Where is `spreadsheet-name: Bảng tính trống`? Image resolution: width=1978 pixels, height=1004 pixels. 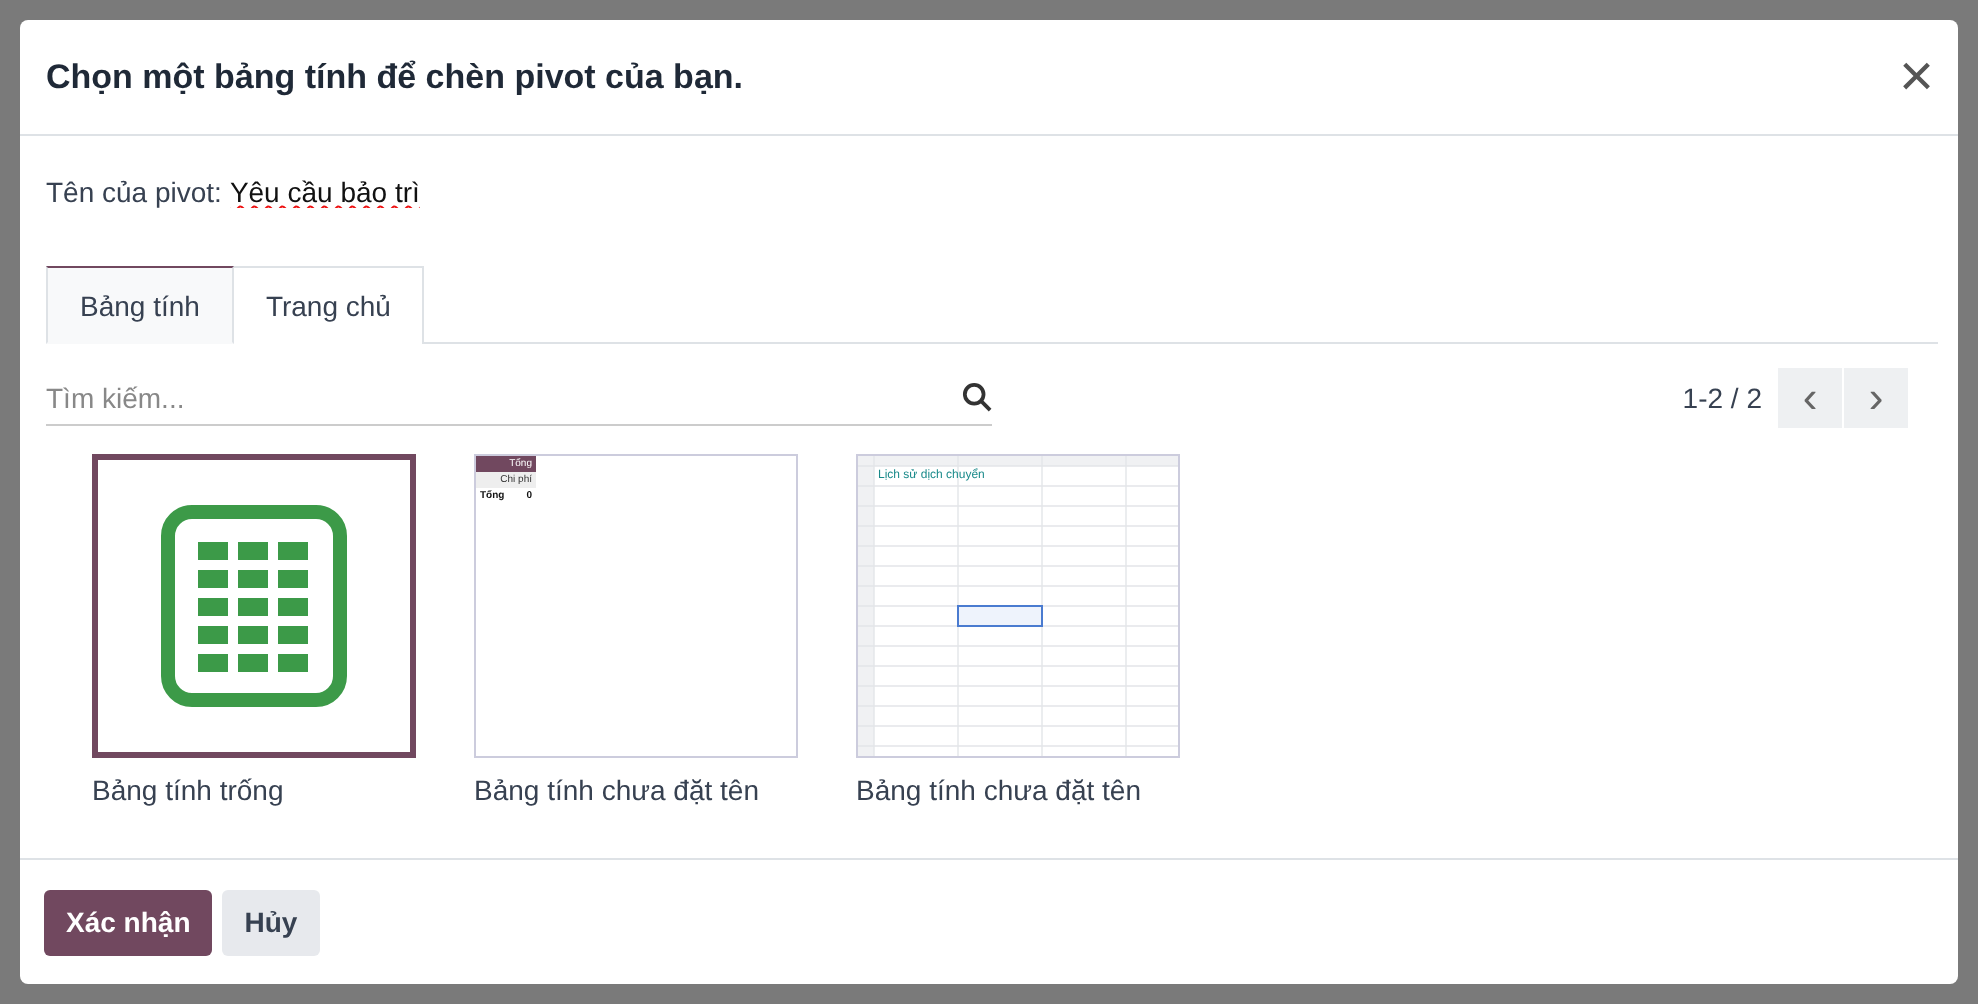 spreadsheet-name: Bảng tính trống is located at coordinates (189, 790).